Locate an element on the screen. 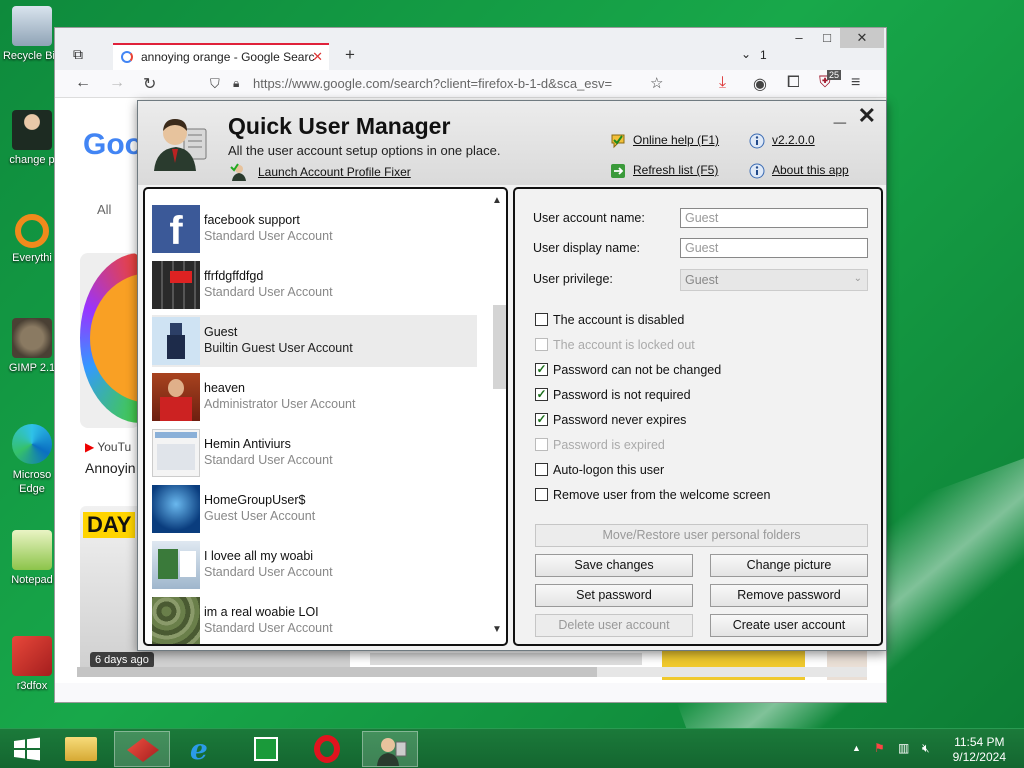  desktop-icon-everything: Everythi is located at coordinates (32, 239).